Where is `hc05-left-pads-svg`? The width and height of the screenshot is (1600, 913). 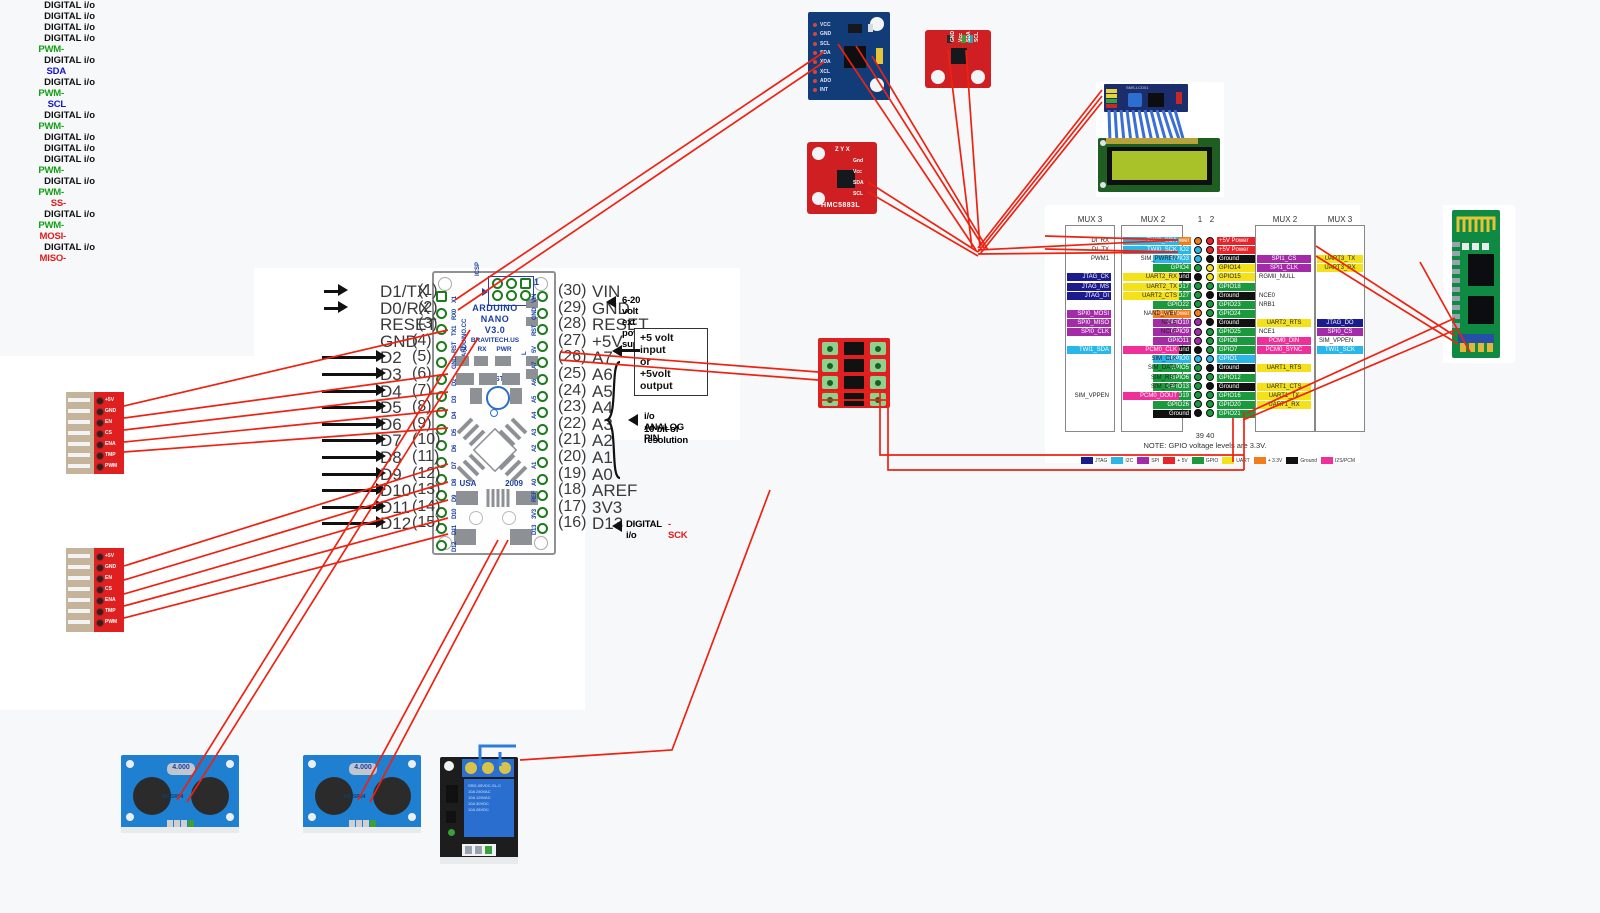
hc05-left-pads-svg is located at coordinates (1456, 285).